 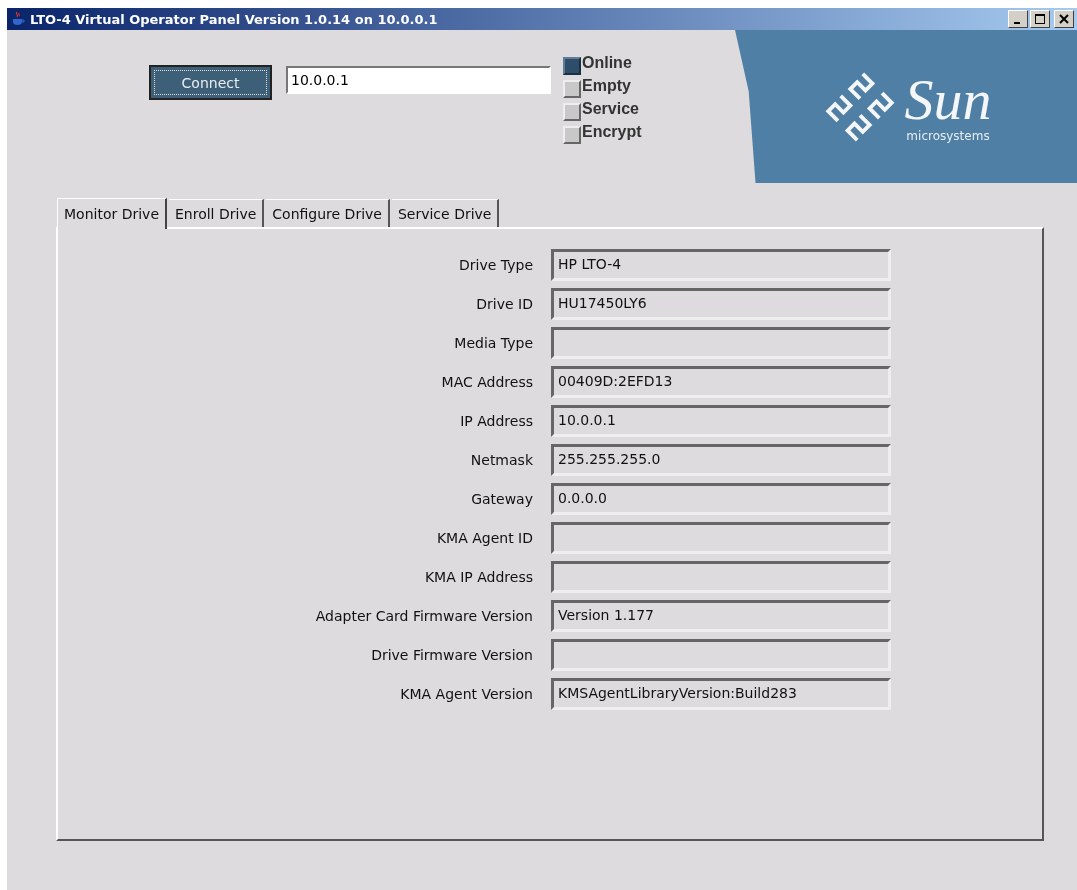 What do you see at coordinates (1016, 22) in the screenshot?
I see `minimize-icon` at bounding box center [1016, 22].